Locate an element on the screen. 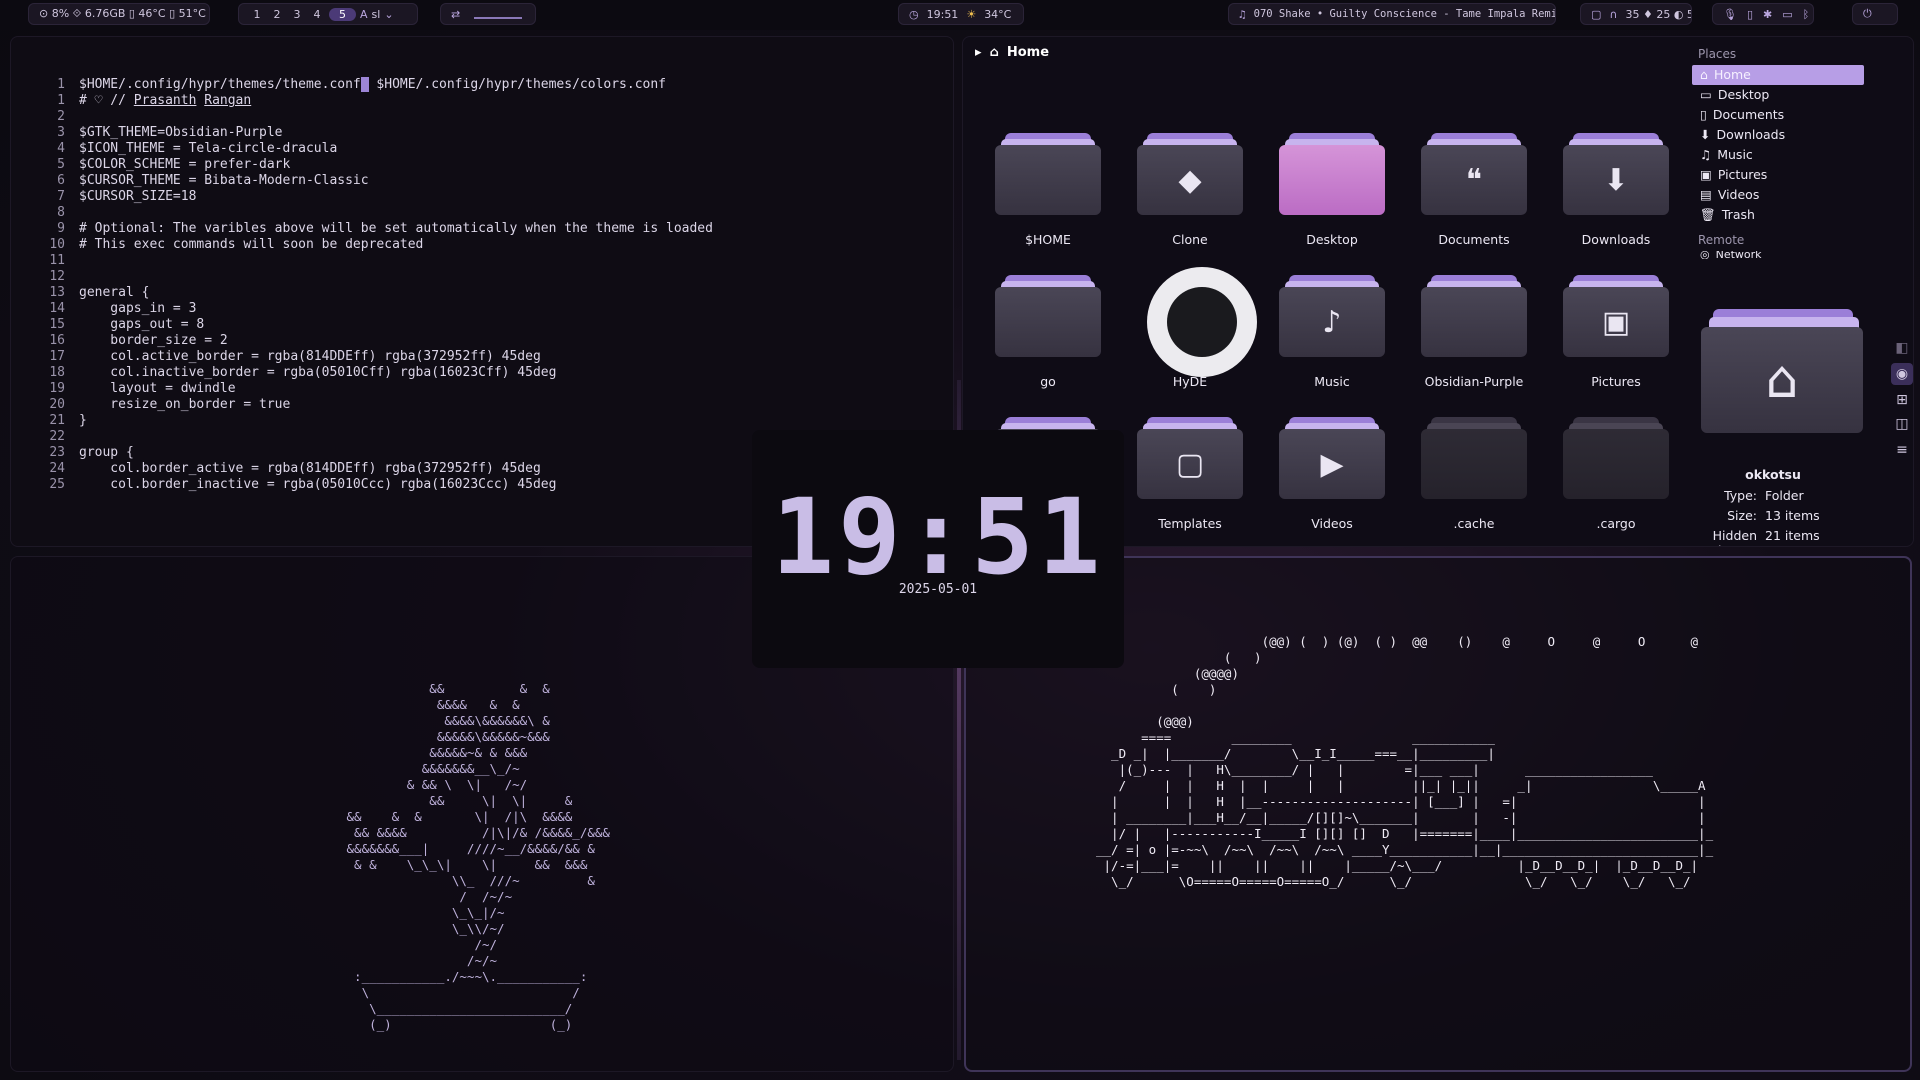 The height and width of the screenshot is (1080, 1920). file-item: .cargo is located at coordinates (1608, 481).